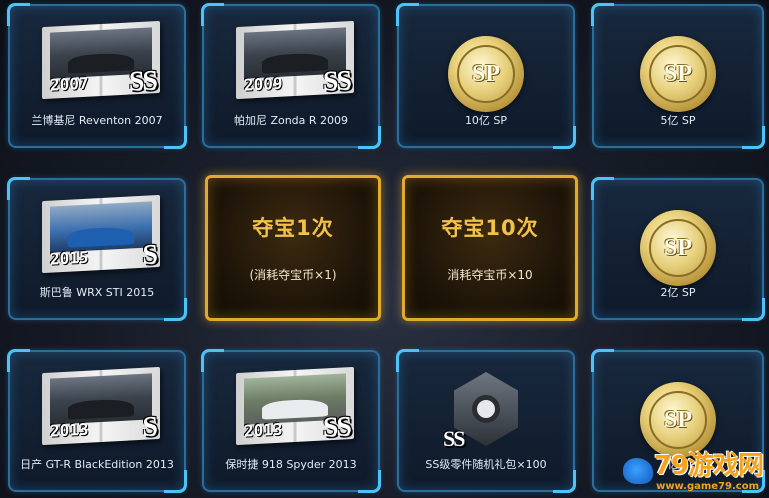 This screenshot has height=498, width=769. Describe the element at coordinates (291, 120) in the screenshot. I see `reward-label: 帕加尼 Zonda R 2009` at that location.